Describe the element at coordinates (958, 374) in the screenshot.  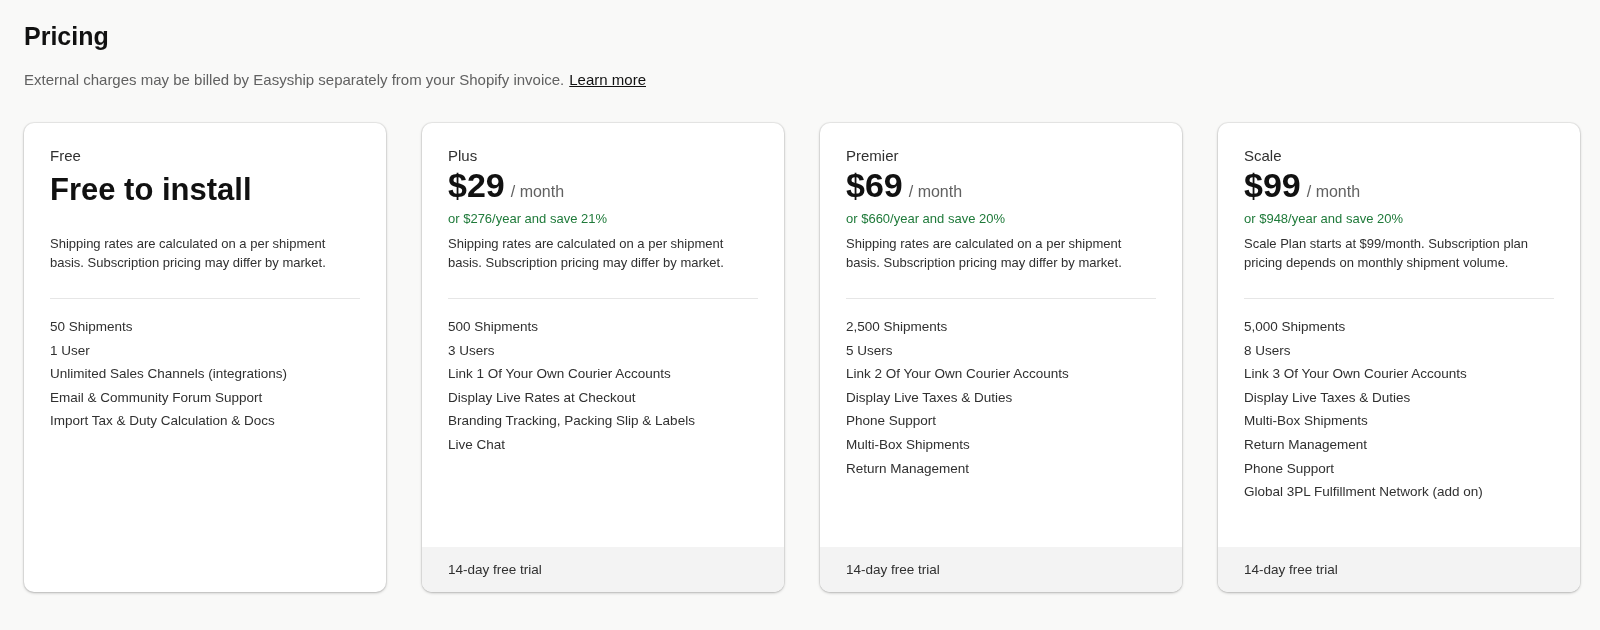
I see `feature-item: Link 2 Of Your Own Courier Accounts` at that location.